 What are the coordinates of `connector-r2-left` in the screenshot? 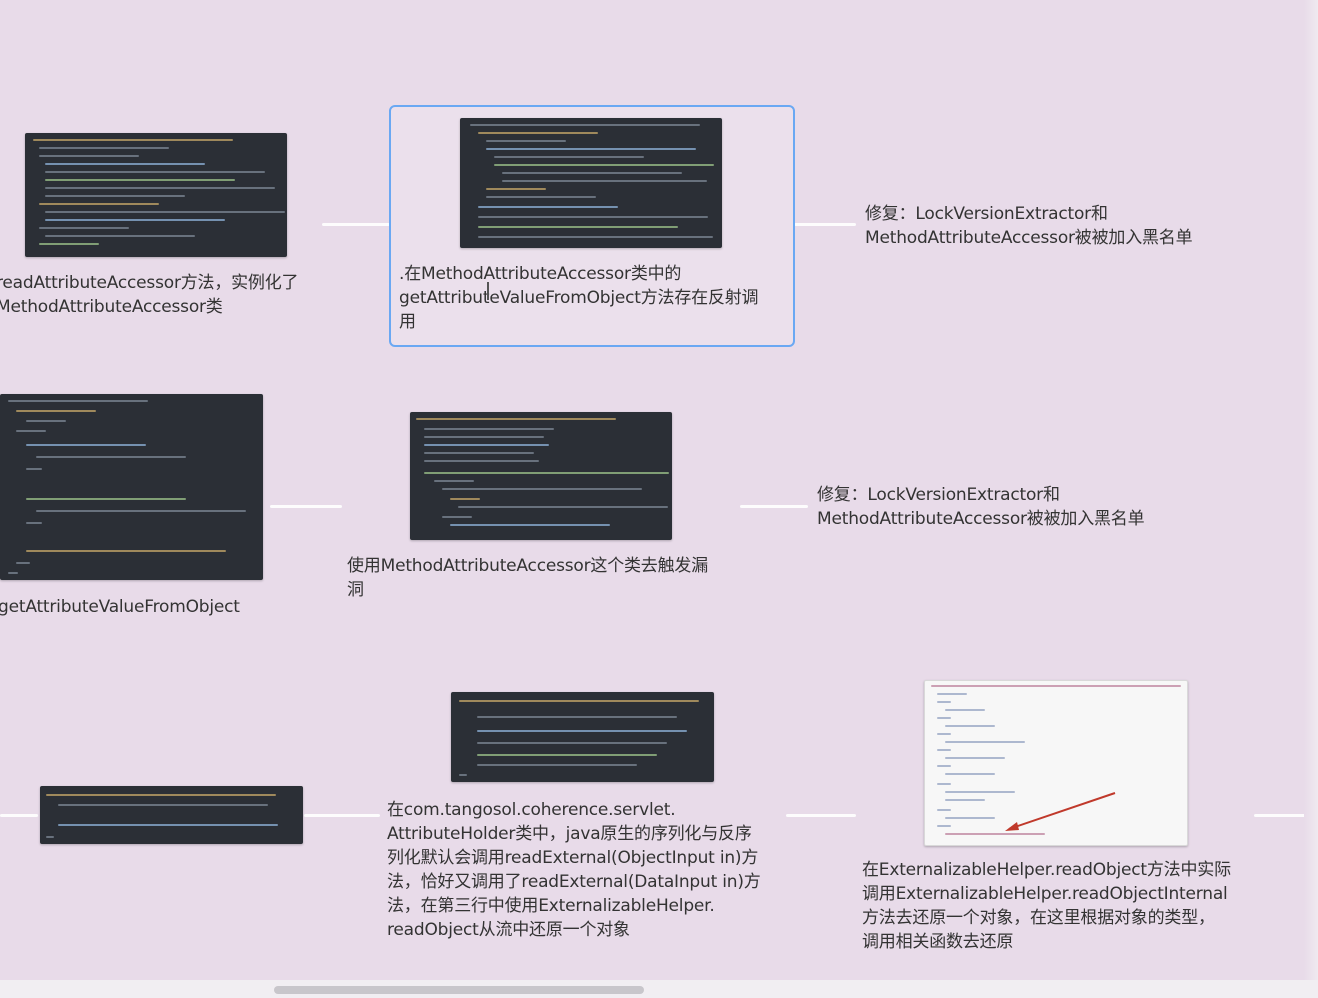 It's located at (306, 506).